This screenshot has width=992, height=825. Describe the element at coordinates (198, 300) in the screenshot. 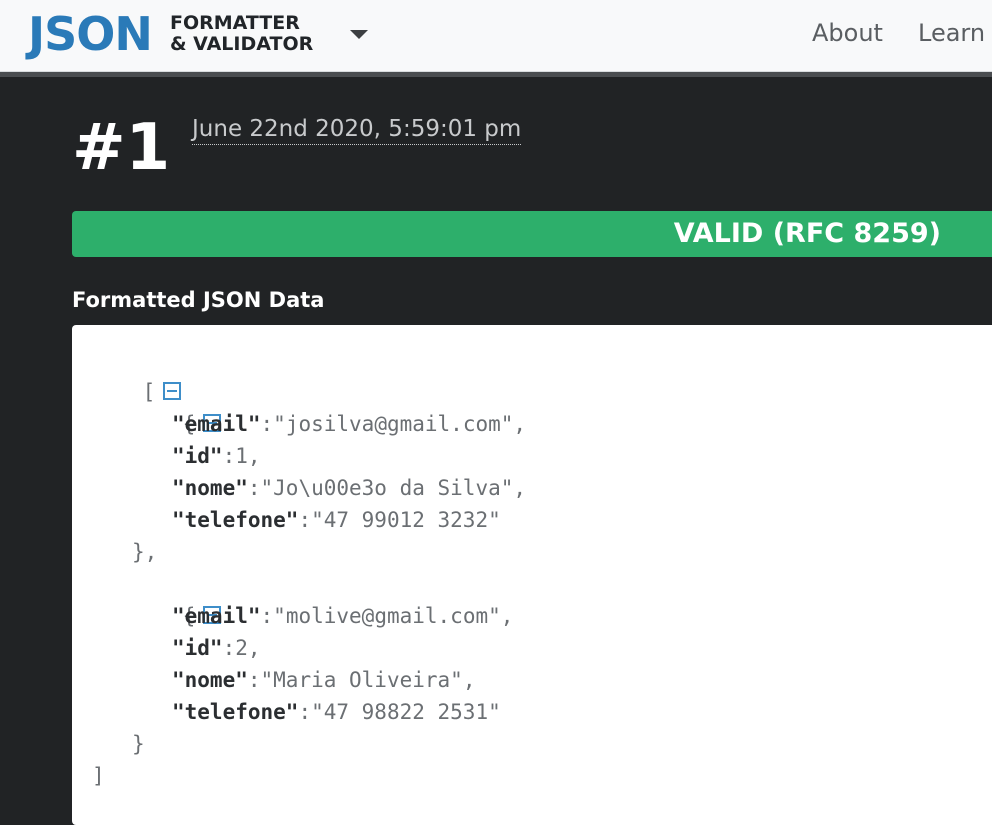

I see `formatted-json-title: Formatted JSON Data` at that location.